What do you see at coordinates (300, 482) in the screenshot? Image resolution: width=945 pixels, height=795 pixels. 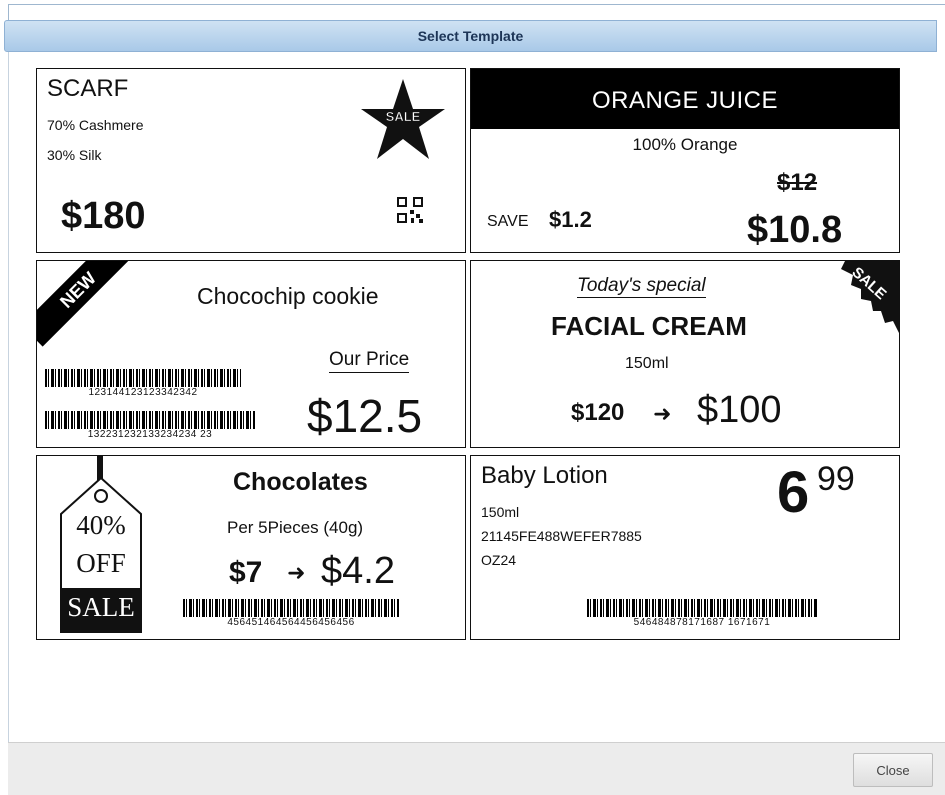 I see `chocolates-title: Chocolates` at bounding box center [300, 482].